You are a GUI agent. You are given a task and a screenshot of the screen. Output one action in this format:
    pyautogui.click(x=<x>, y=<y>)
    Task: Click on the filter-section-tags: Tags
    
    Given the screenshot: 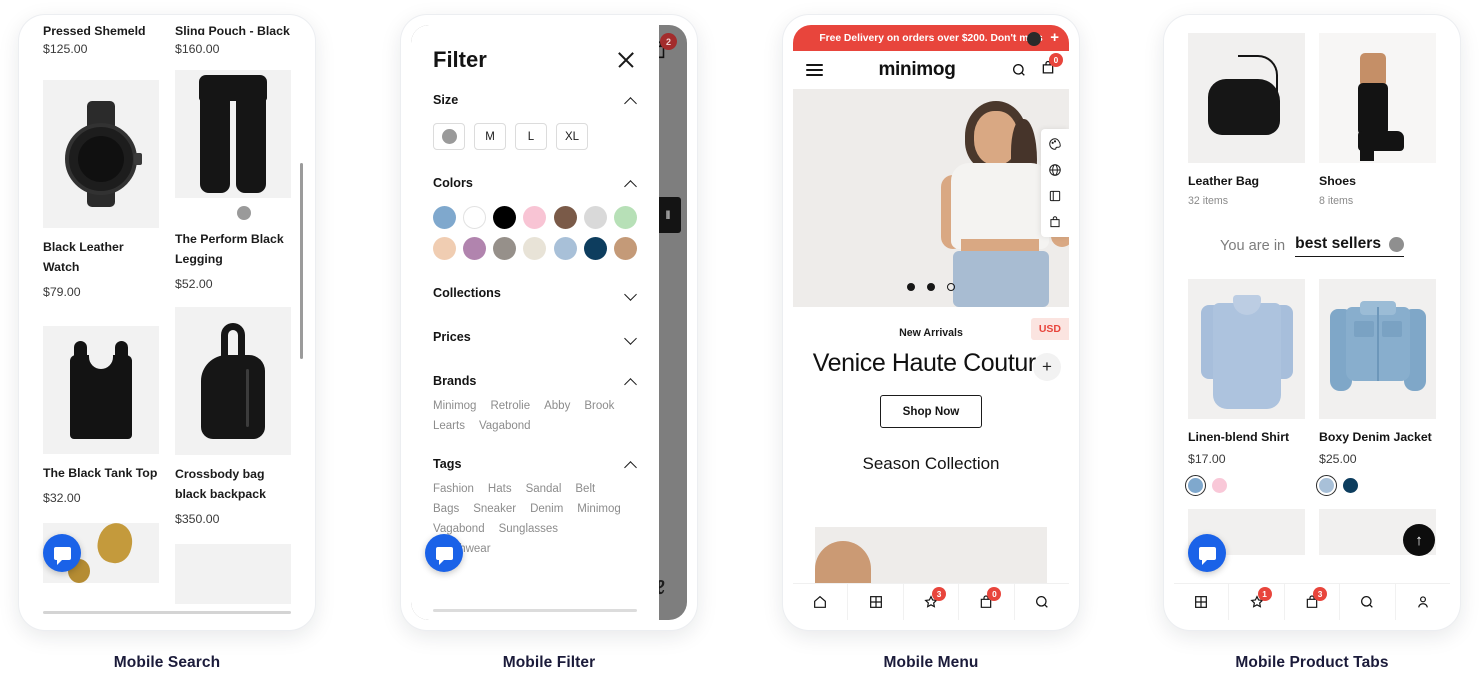 What is the action you would take?
    pyautogui.click(x=535, y=464)
    